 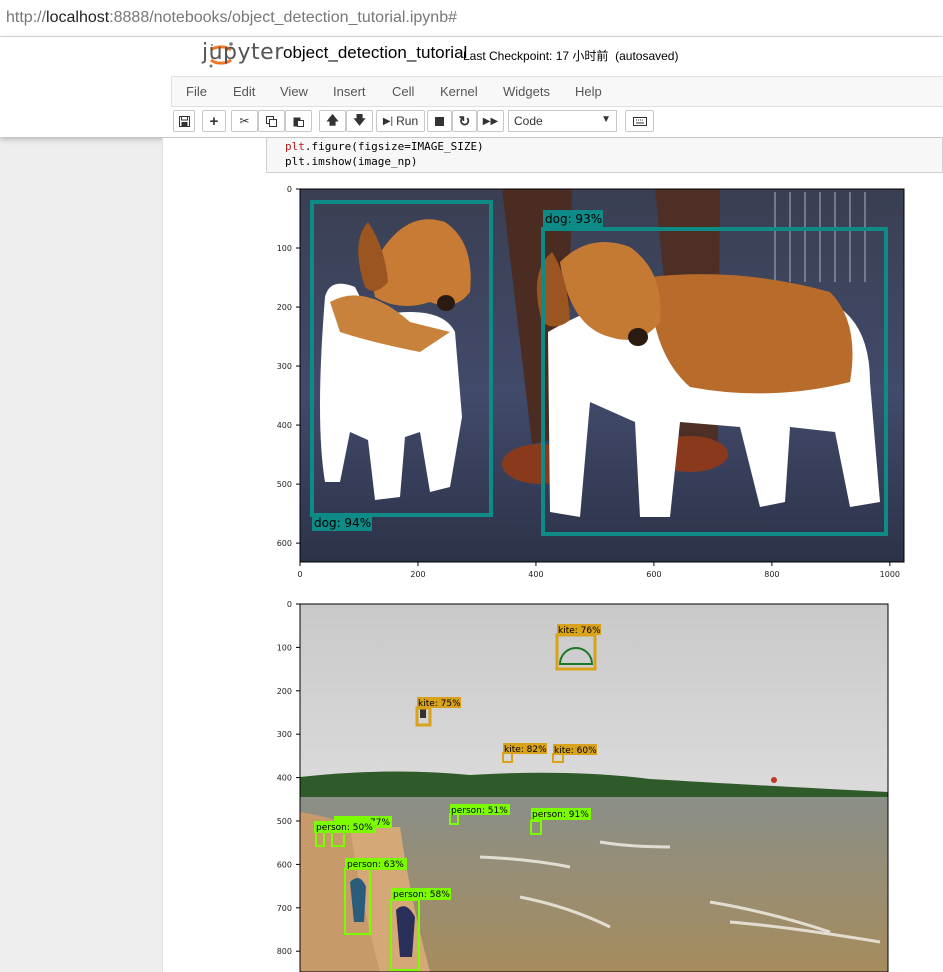 I want to click on paste-icon, so click(x=298, y=122).